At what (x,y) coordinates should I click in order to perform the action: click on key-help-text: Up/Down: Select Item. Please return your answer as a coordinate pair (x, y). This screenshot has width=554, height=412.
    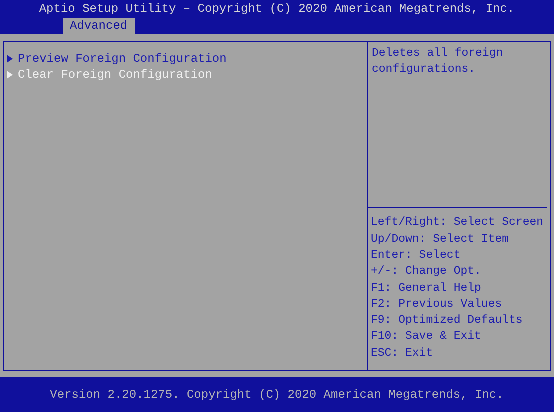
    Looking at the image, I should click on (440, 240).